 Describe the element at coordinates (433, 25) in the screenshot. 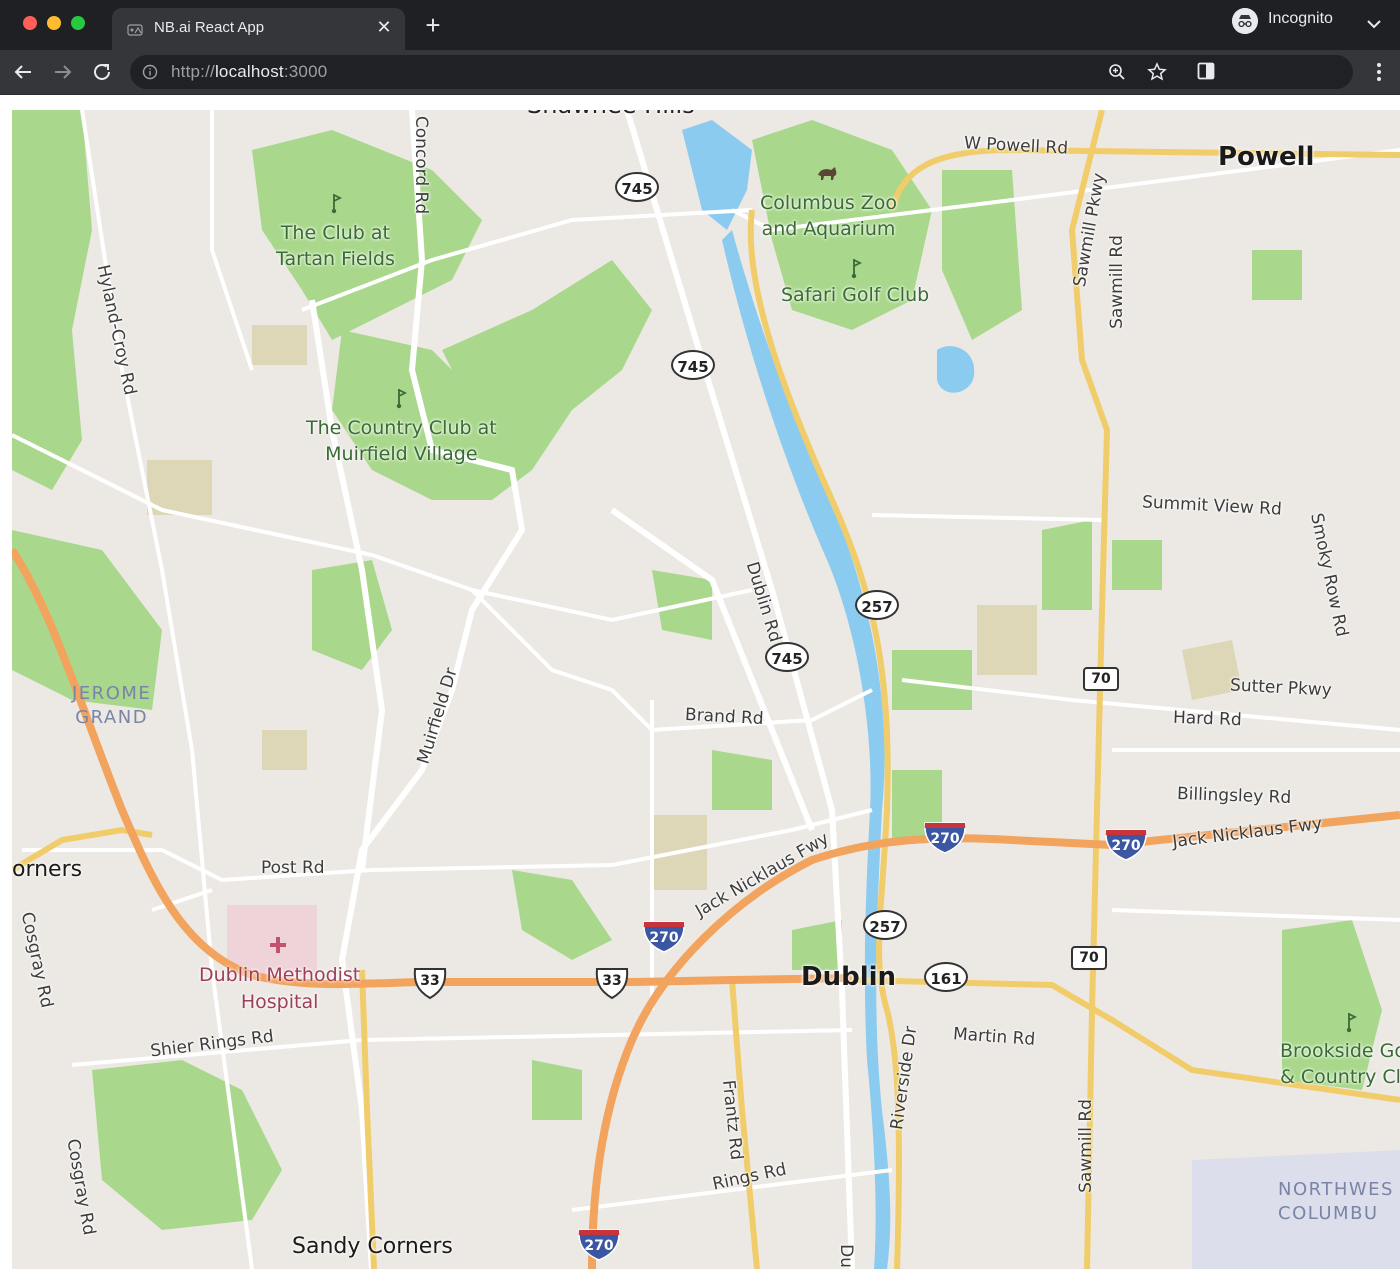

I see `new-tab-button: +` at that location.